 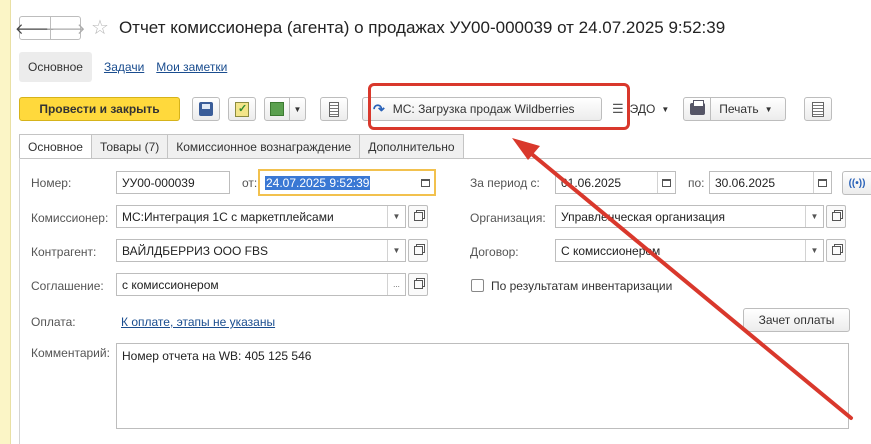 I want to click on save-icon, so click(x=206, y=109).